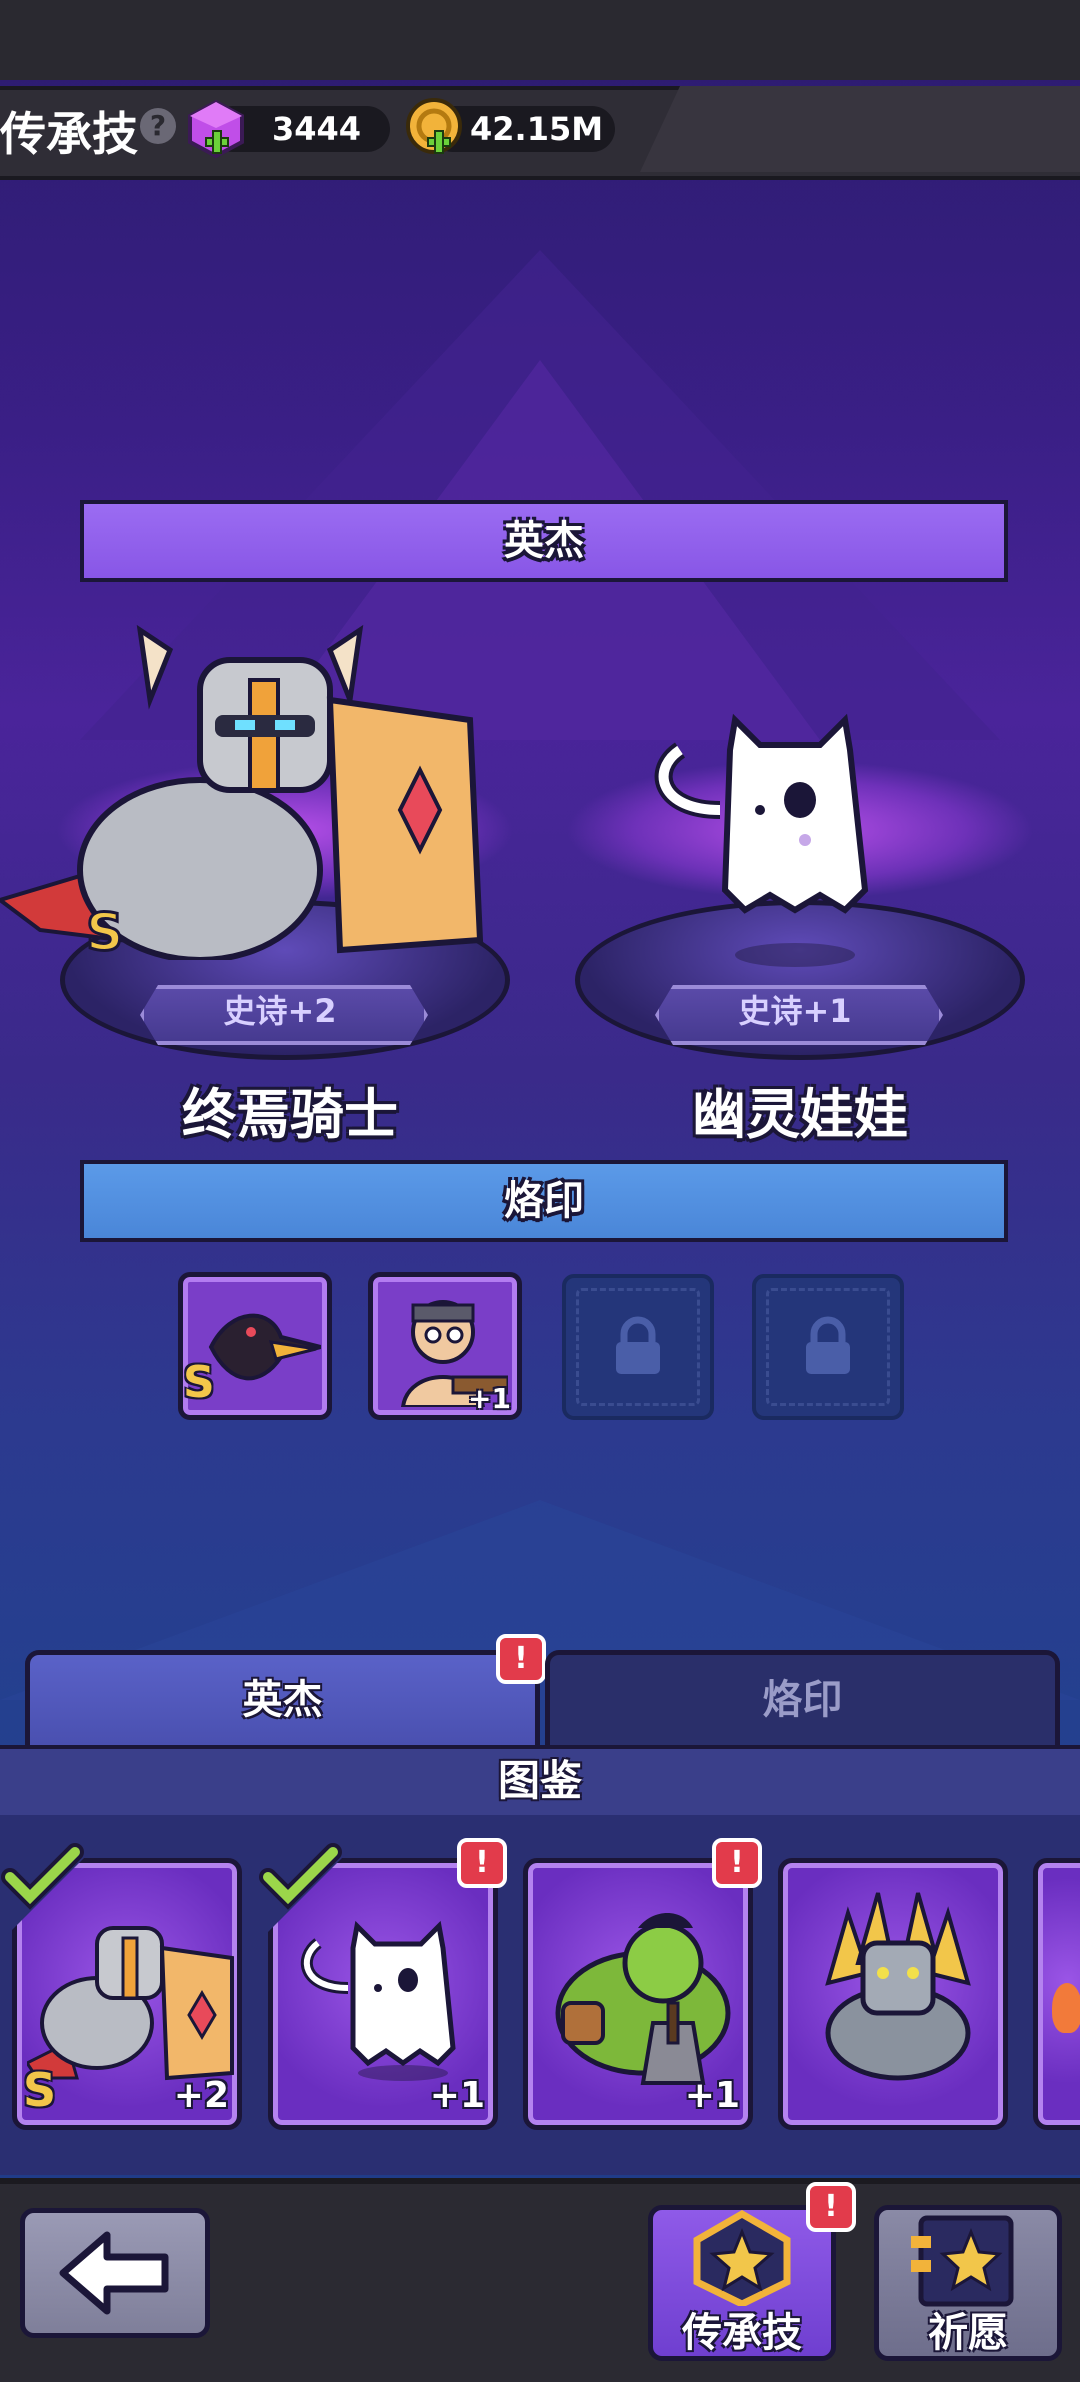  What do you see at coordinates (280, 1011) in the screenshot?
I see `rarity-left-label: 史诗+2` at bounding box center [280, 1011].